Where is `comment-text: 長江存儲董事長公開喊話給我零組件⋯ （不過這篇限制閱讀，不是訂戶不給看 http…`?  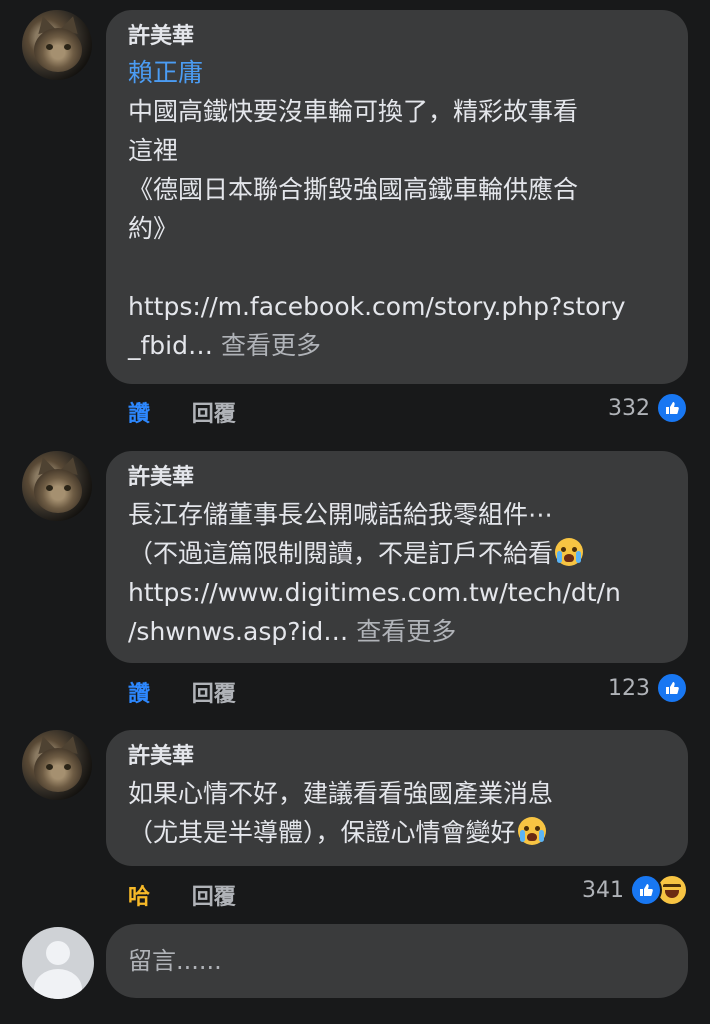 comment-text: 長江存儲董事長公開喊話給我零組件⋯ （不過這篇限制閱讀，不是訂戶不給看 http… is located at coordinates (374, 573).